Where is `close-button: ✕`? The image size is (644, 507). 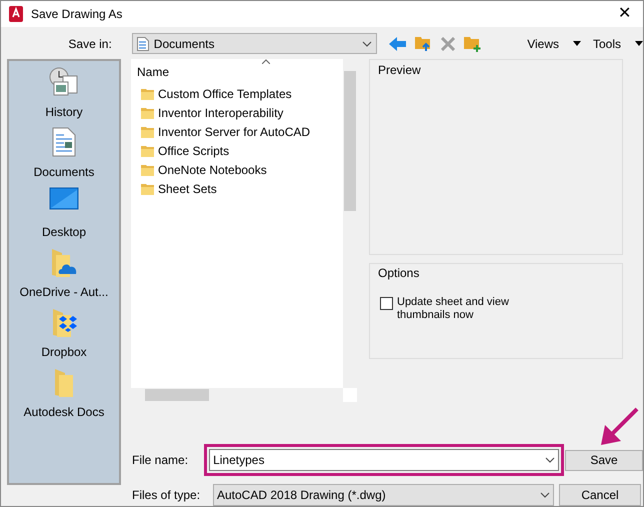 close-button: ✕ is located at coordinates (624, 14).